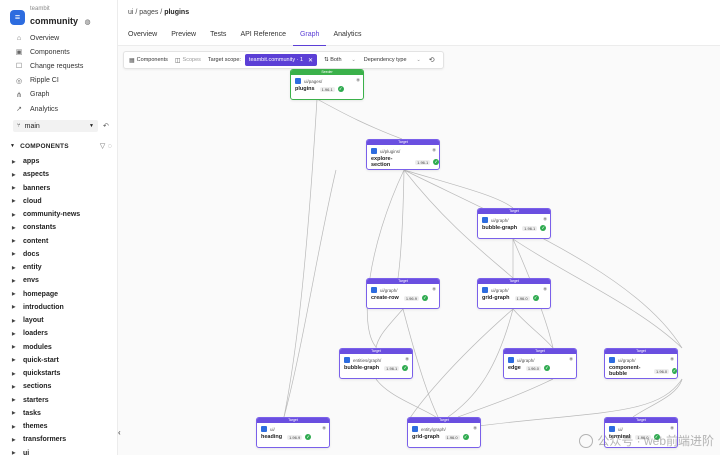 Image resolution: width=720 pixels, height=460 pixels. Describe the element at coordinates (148, 60) in the screenshot. I see `components-toggle: ▦ Components` at that location.